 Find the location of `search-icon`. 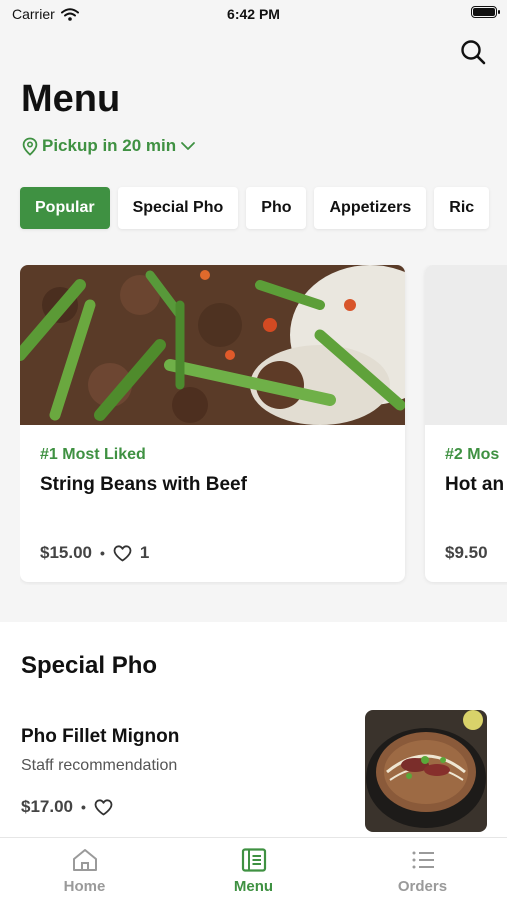

search-icon is located at coordinates (473, 52).